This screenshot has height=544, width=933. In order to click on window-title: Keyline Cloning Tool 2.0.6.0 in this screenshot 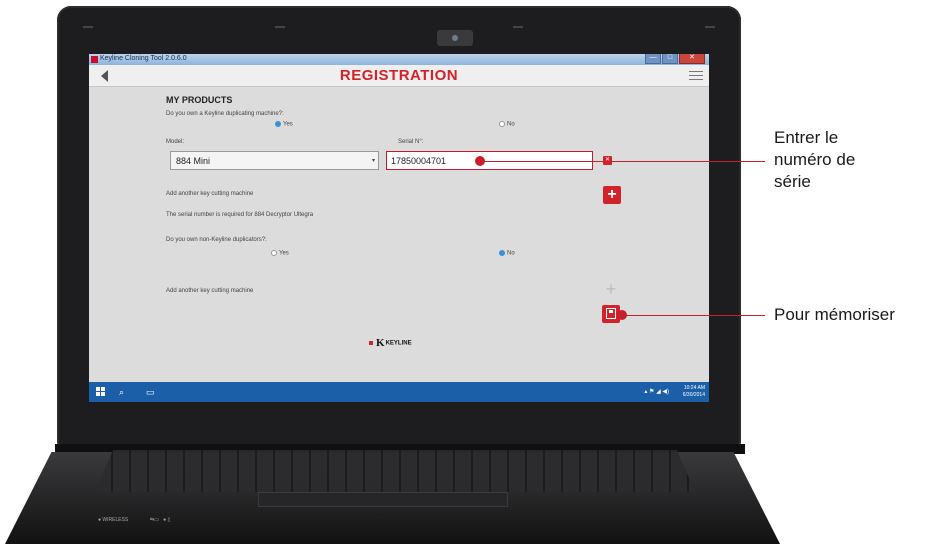, I will do `click(143, 58)`.